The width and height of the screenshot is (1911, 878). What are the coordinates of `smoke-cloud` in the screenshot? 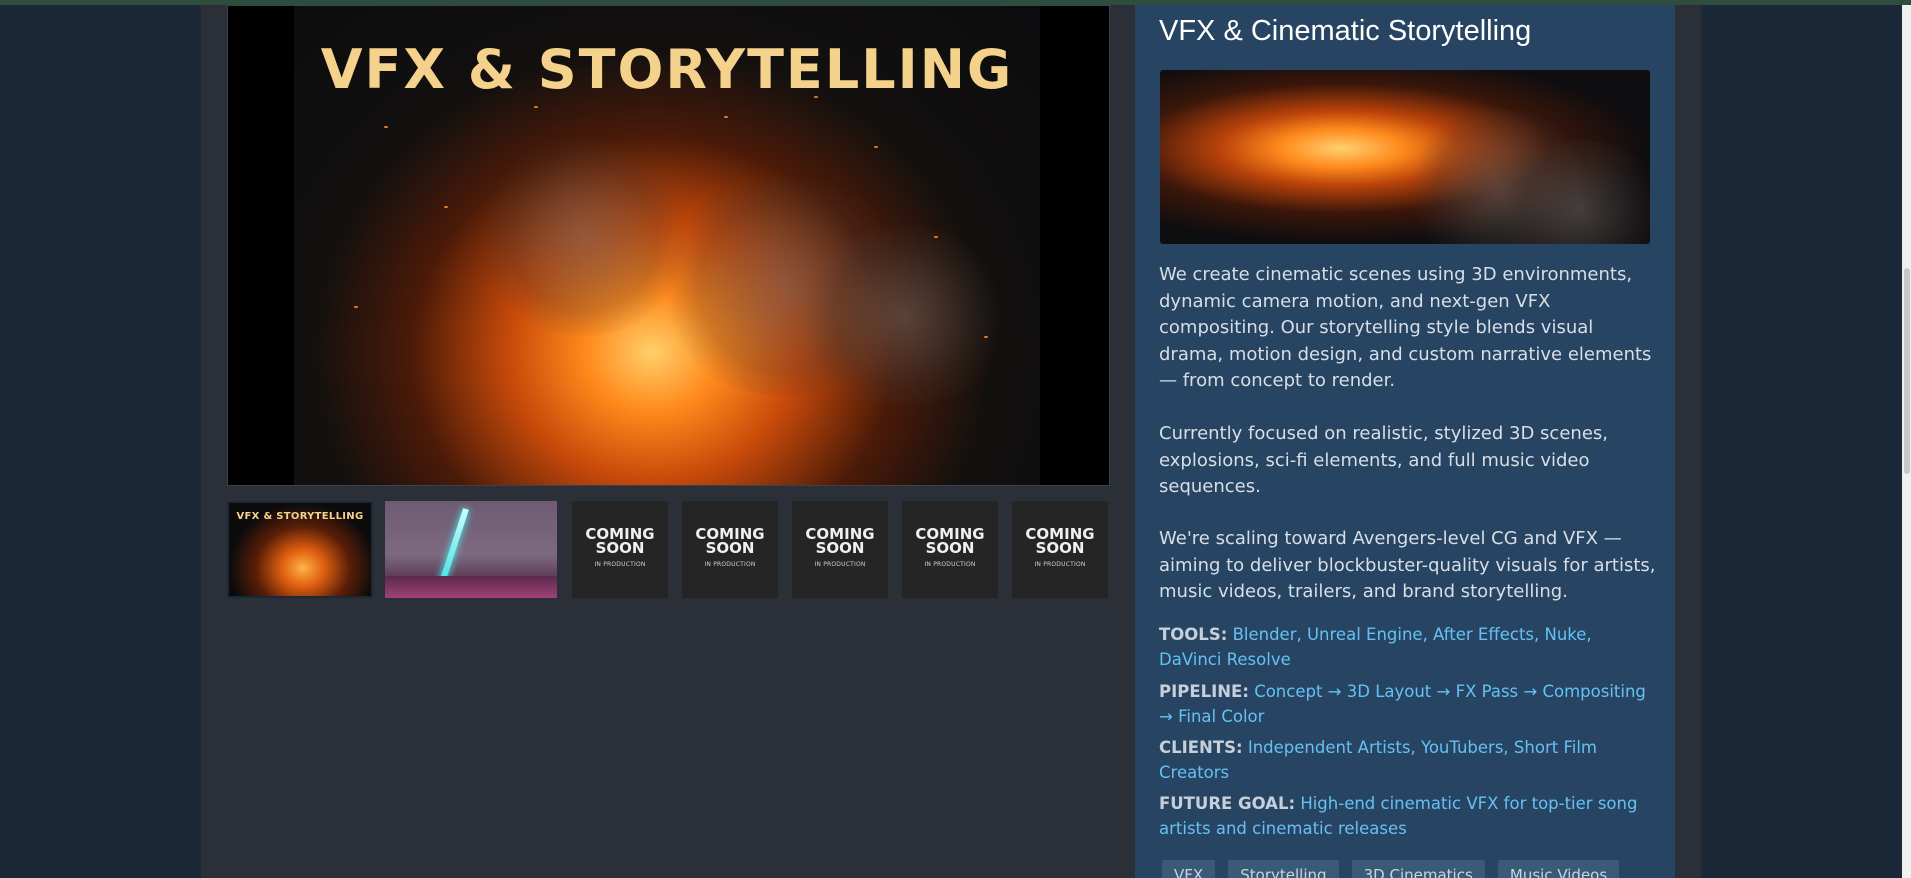 It's located at (904, 316).